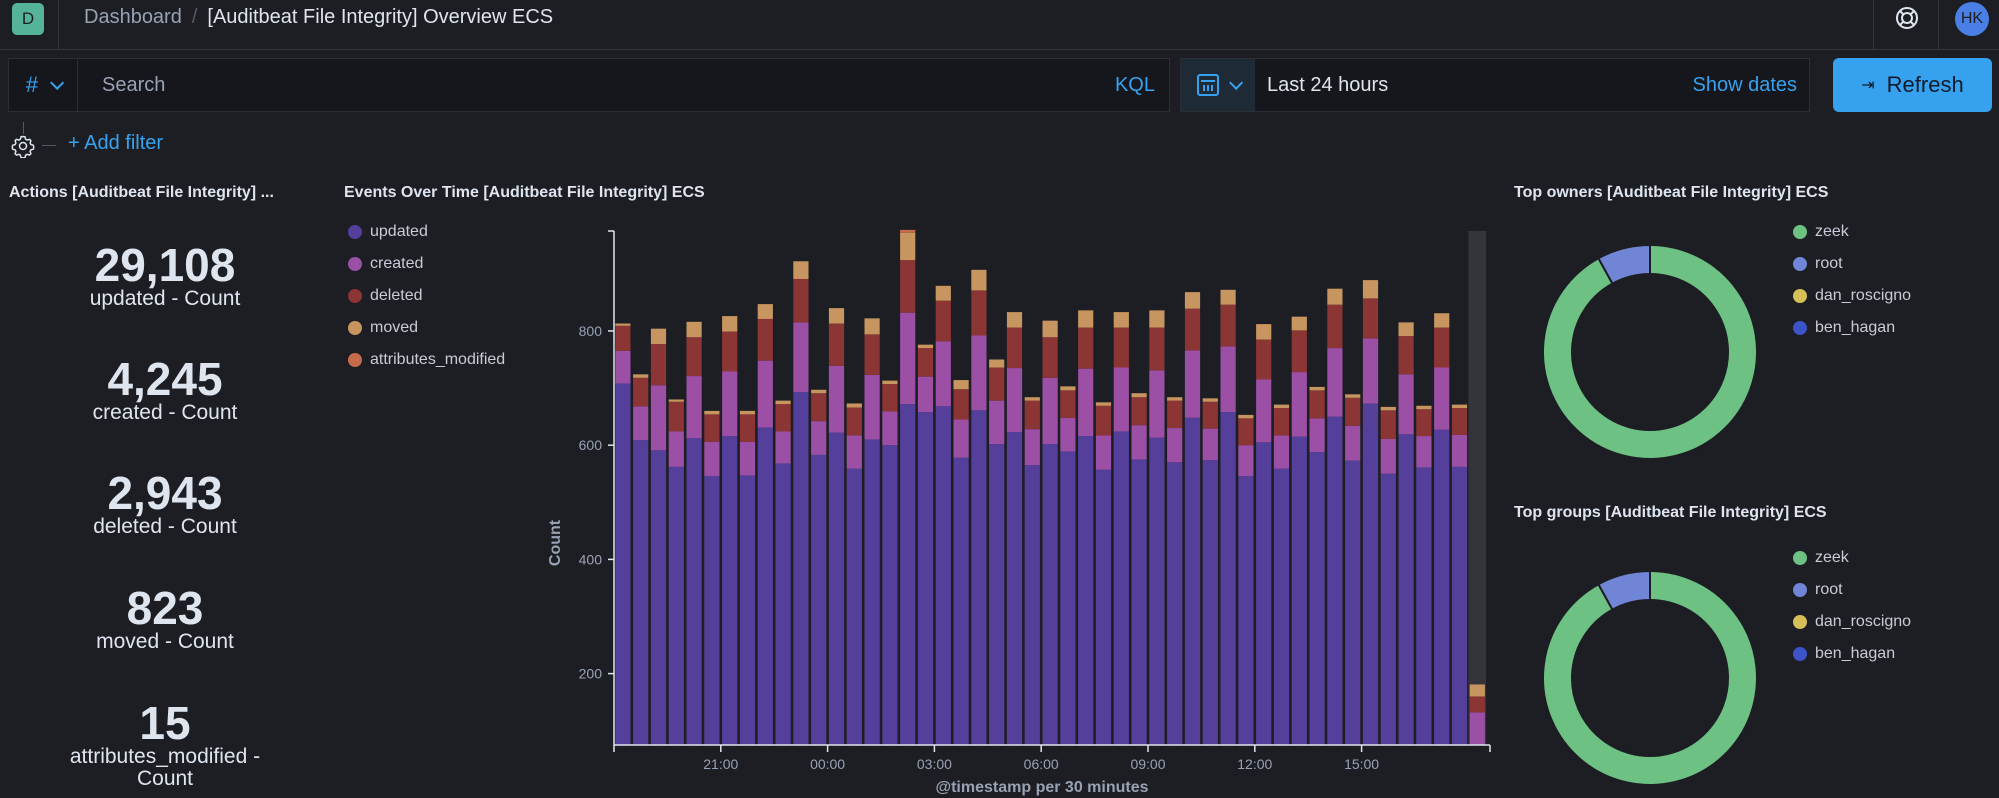 Image resolution: width=1999 pixels, height=798 pixels. I want to click on show-dates-button: Show dates, so click(1744, 85).